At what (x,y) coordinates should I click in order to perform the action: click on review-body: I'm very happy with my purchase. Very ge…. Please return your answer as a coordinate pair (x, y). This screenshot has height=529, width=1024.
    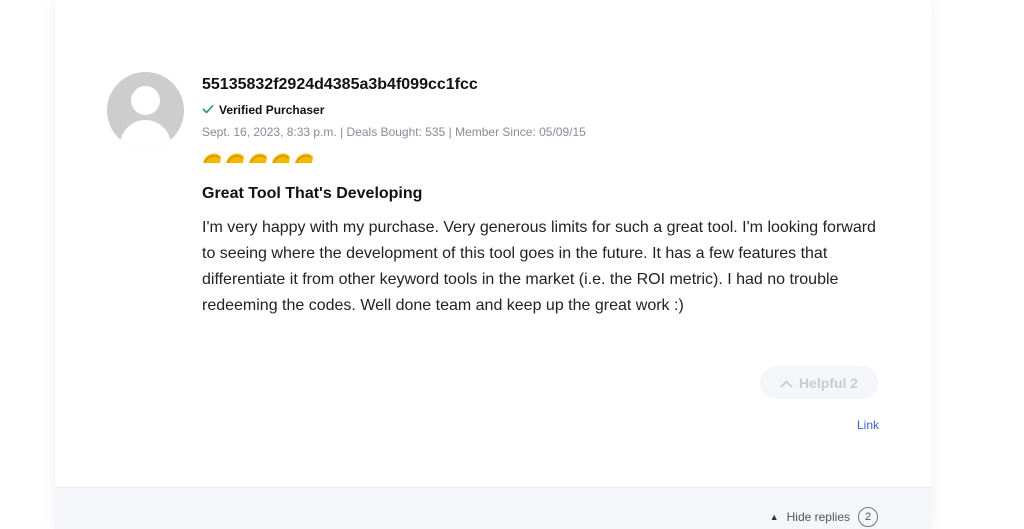
    Looking at the image, I should click on (539, 266).